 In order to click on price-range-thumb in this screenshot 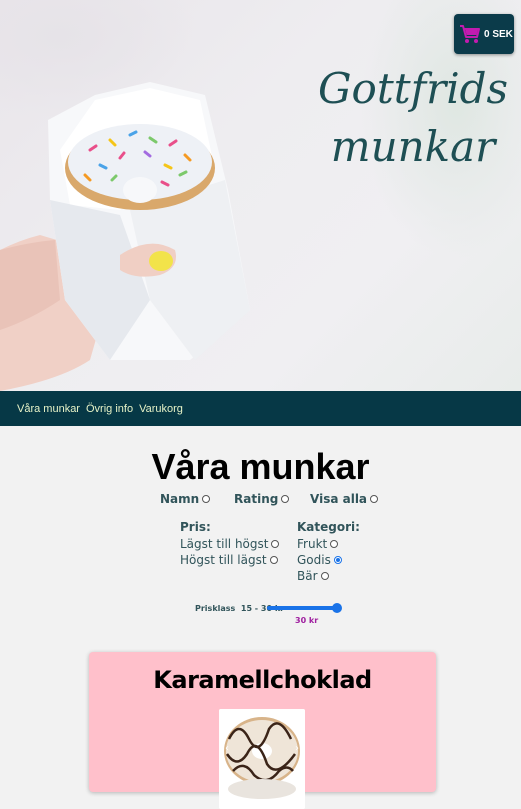, I will do `click(337, 608)`.